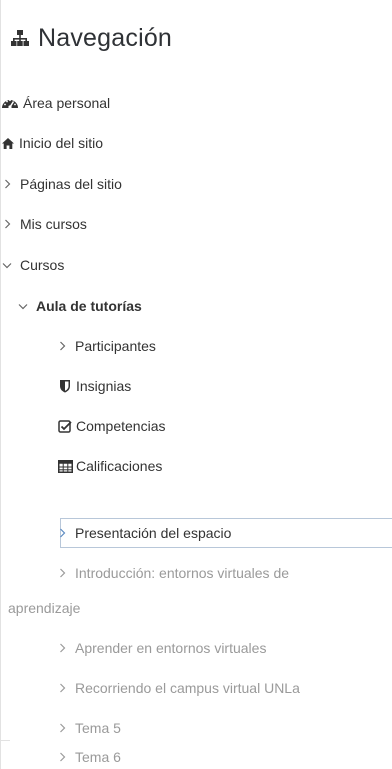 This screenshot has width=392, height=769. I want to click on nav-item-label: Aprender en entornos virtuales, so click(171, 648).